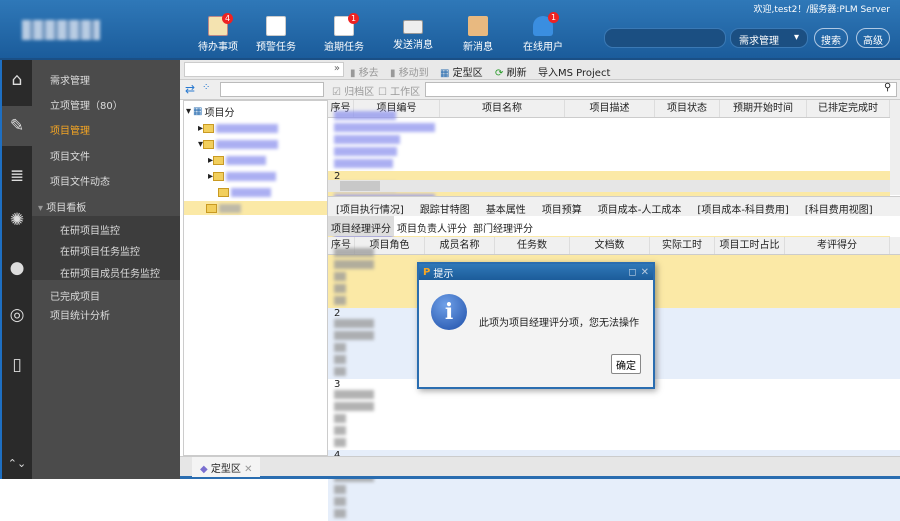 The height and width of the screenshot is (521, 900). I want to click on inbox-icon, so click(478, 26).